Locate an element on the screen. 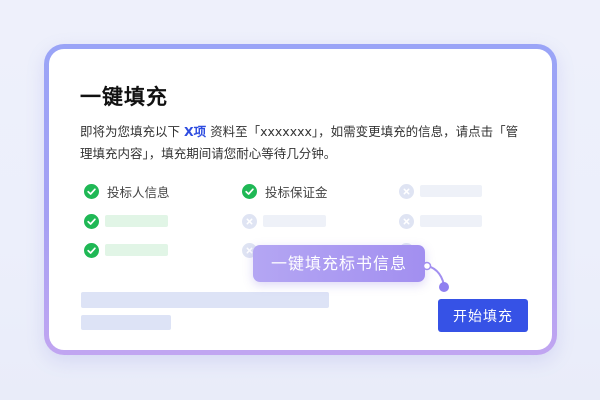 This screenshot has width=600, height=400. checklist-item: 投标人信息 is located at coordinates (127, 191).